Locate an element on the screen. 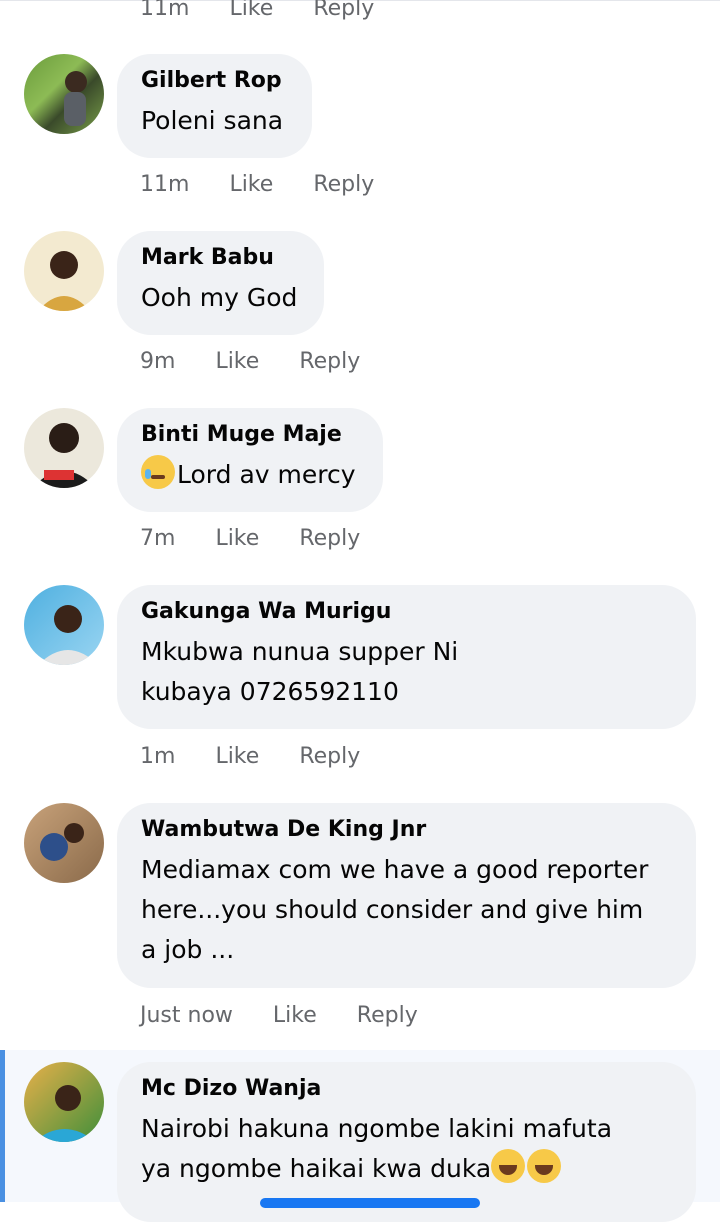  new-comments-pill is located at coordinates (370, 1203).